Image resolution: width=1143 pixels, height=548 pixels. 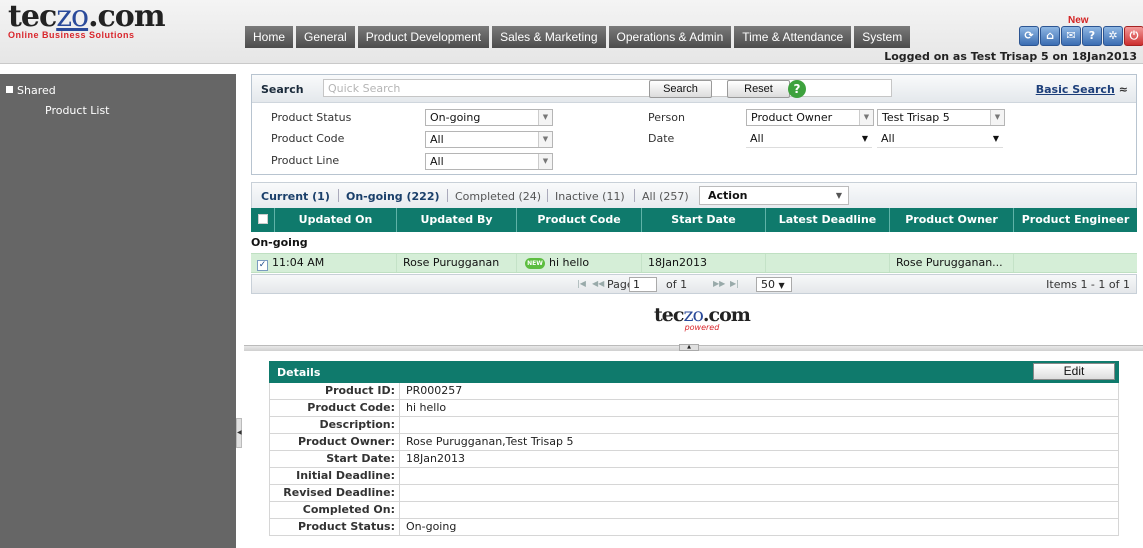 I want to click on detail-row-completed-on: Completed On:, so click(x=694, y=510).